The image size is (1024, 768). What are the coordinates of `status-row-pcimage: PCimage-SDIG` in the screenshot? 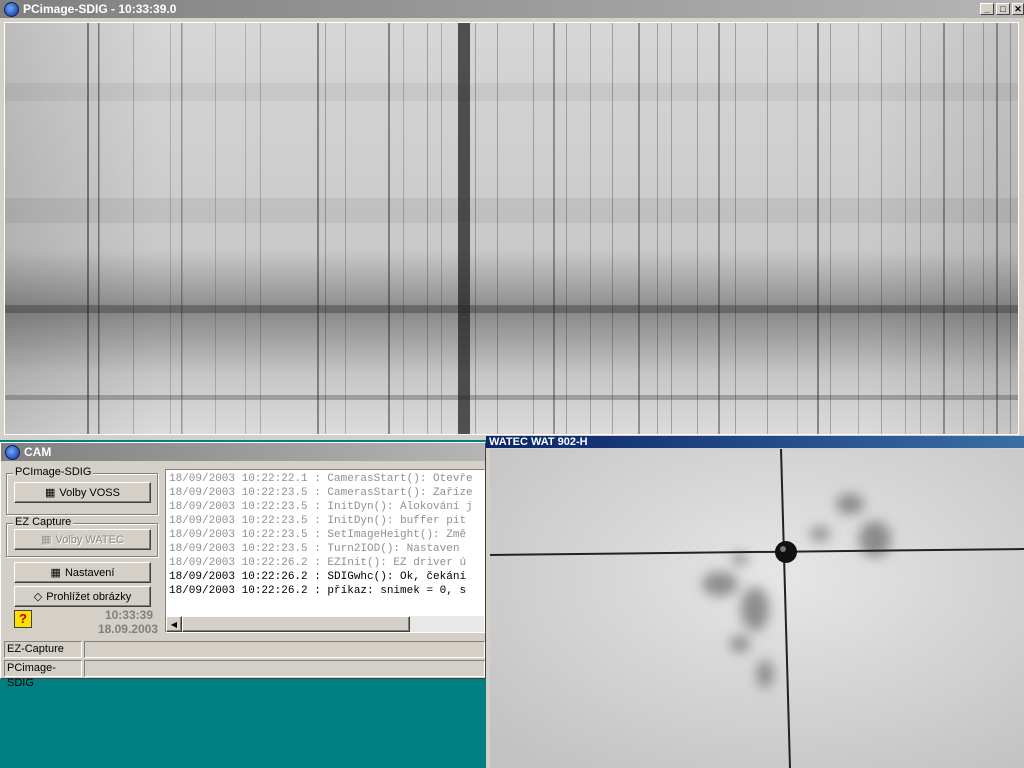 It's located at (244, 674).